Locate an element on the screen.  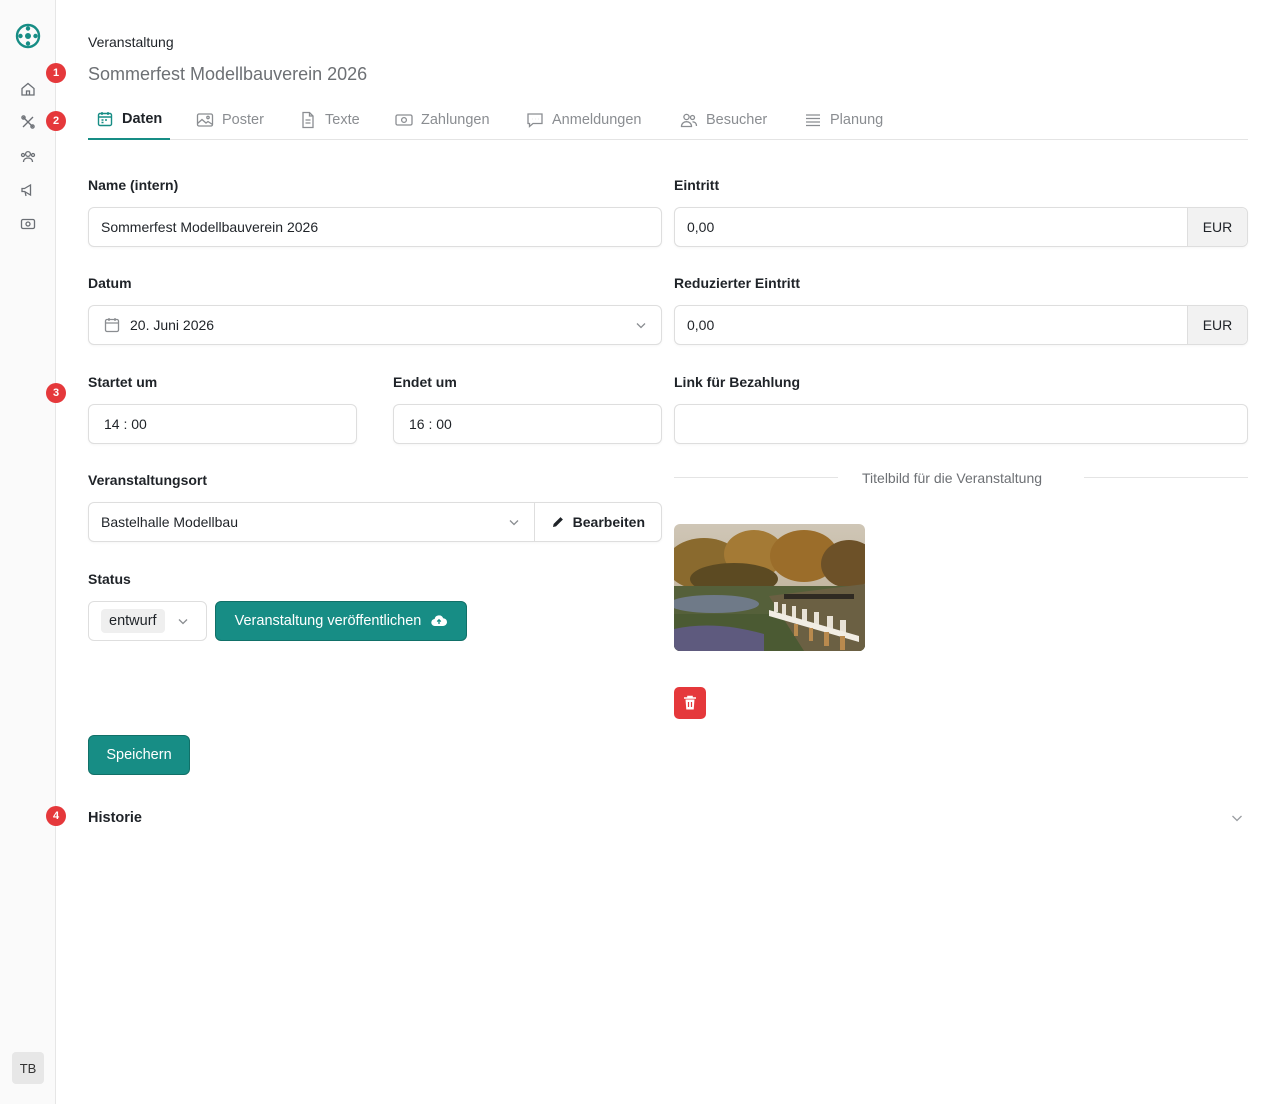
venue-edit-button: Bearbeiten is located at coordinates (597, 522).